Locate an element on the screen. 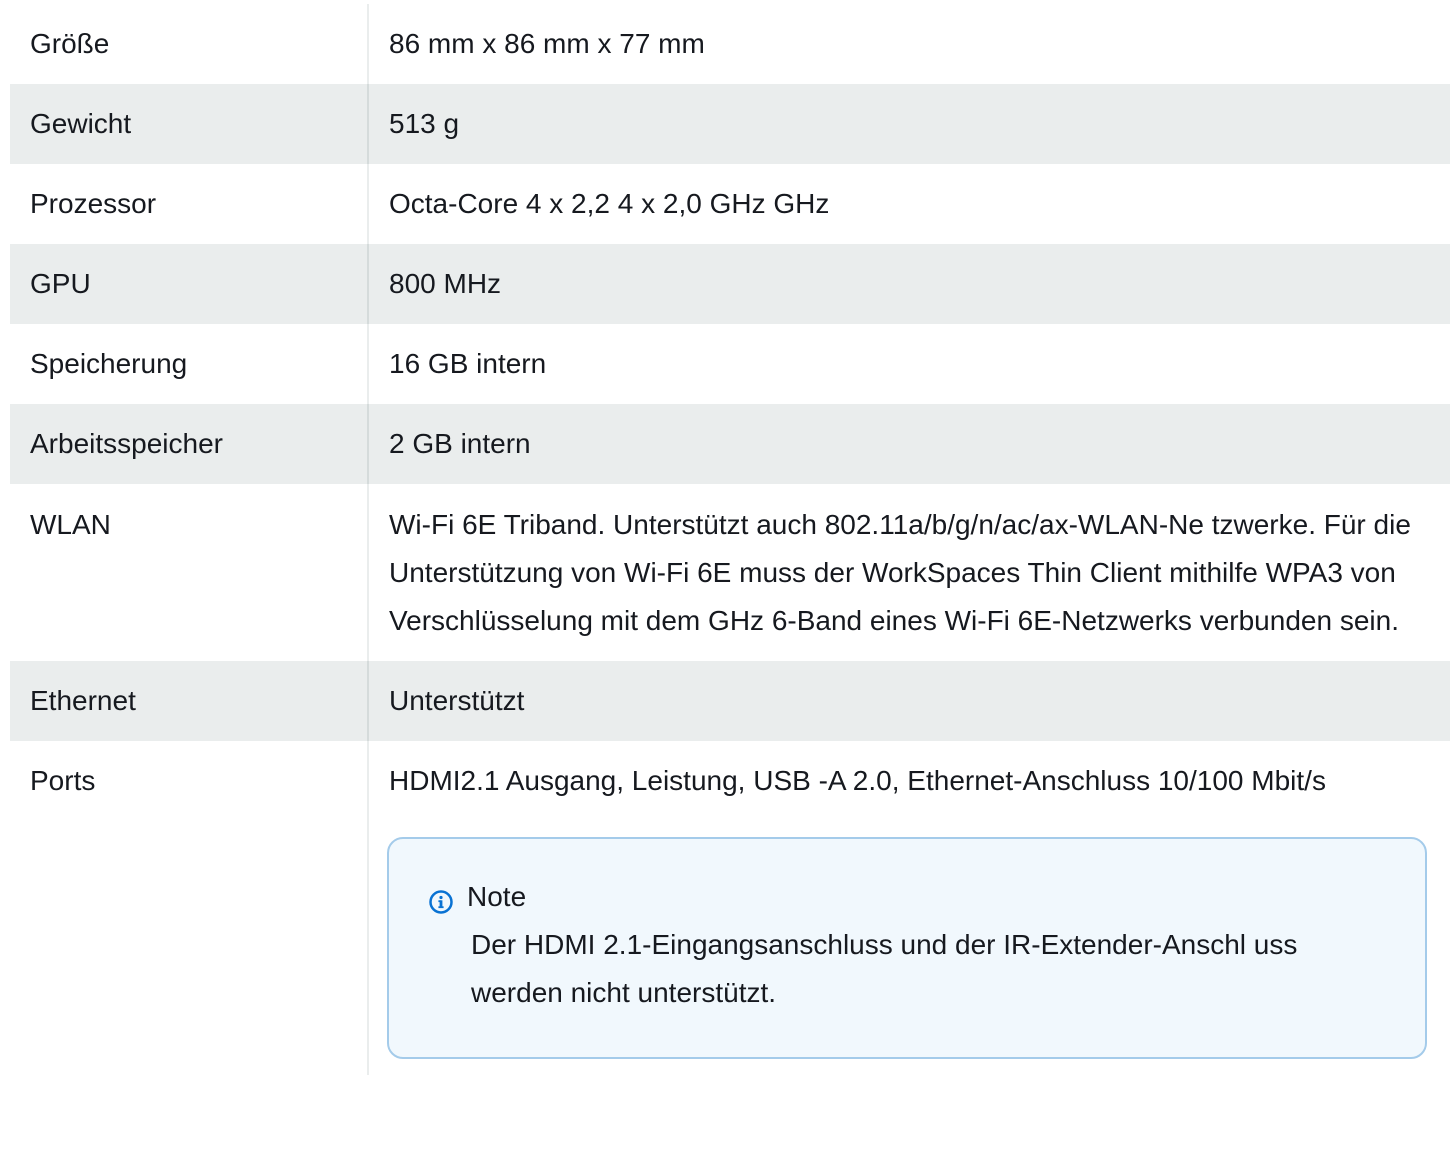  spec-label-ports: Ports is located at coordinates (189, 908).